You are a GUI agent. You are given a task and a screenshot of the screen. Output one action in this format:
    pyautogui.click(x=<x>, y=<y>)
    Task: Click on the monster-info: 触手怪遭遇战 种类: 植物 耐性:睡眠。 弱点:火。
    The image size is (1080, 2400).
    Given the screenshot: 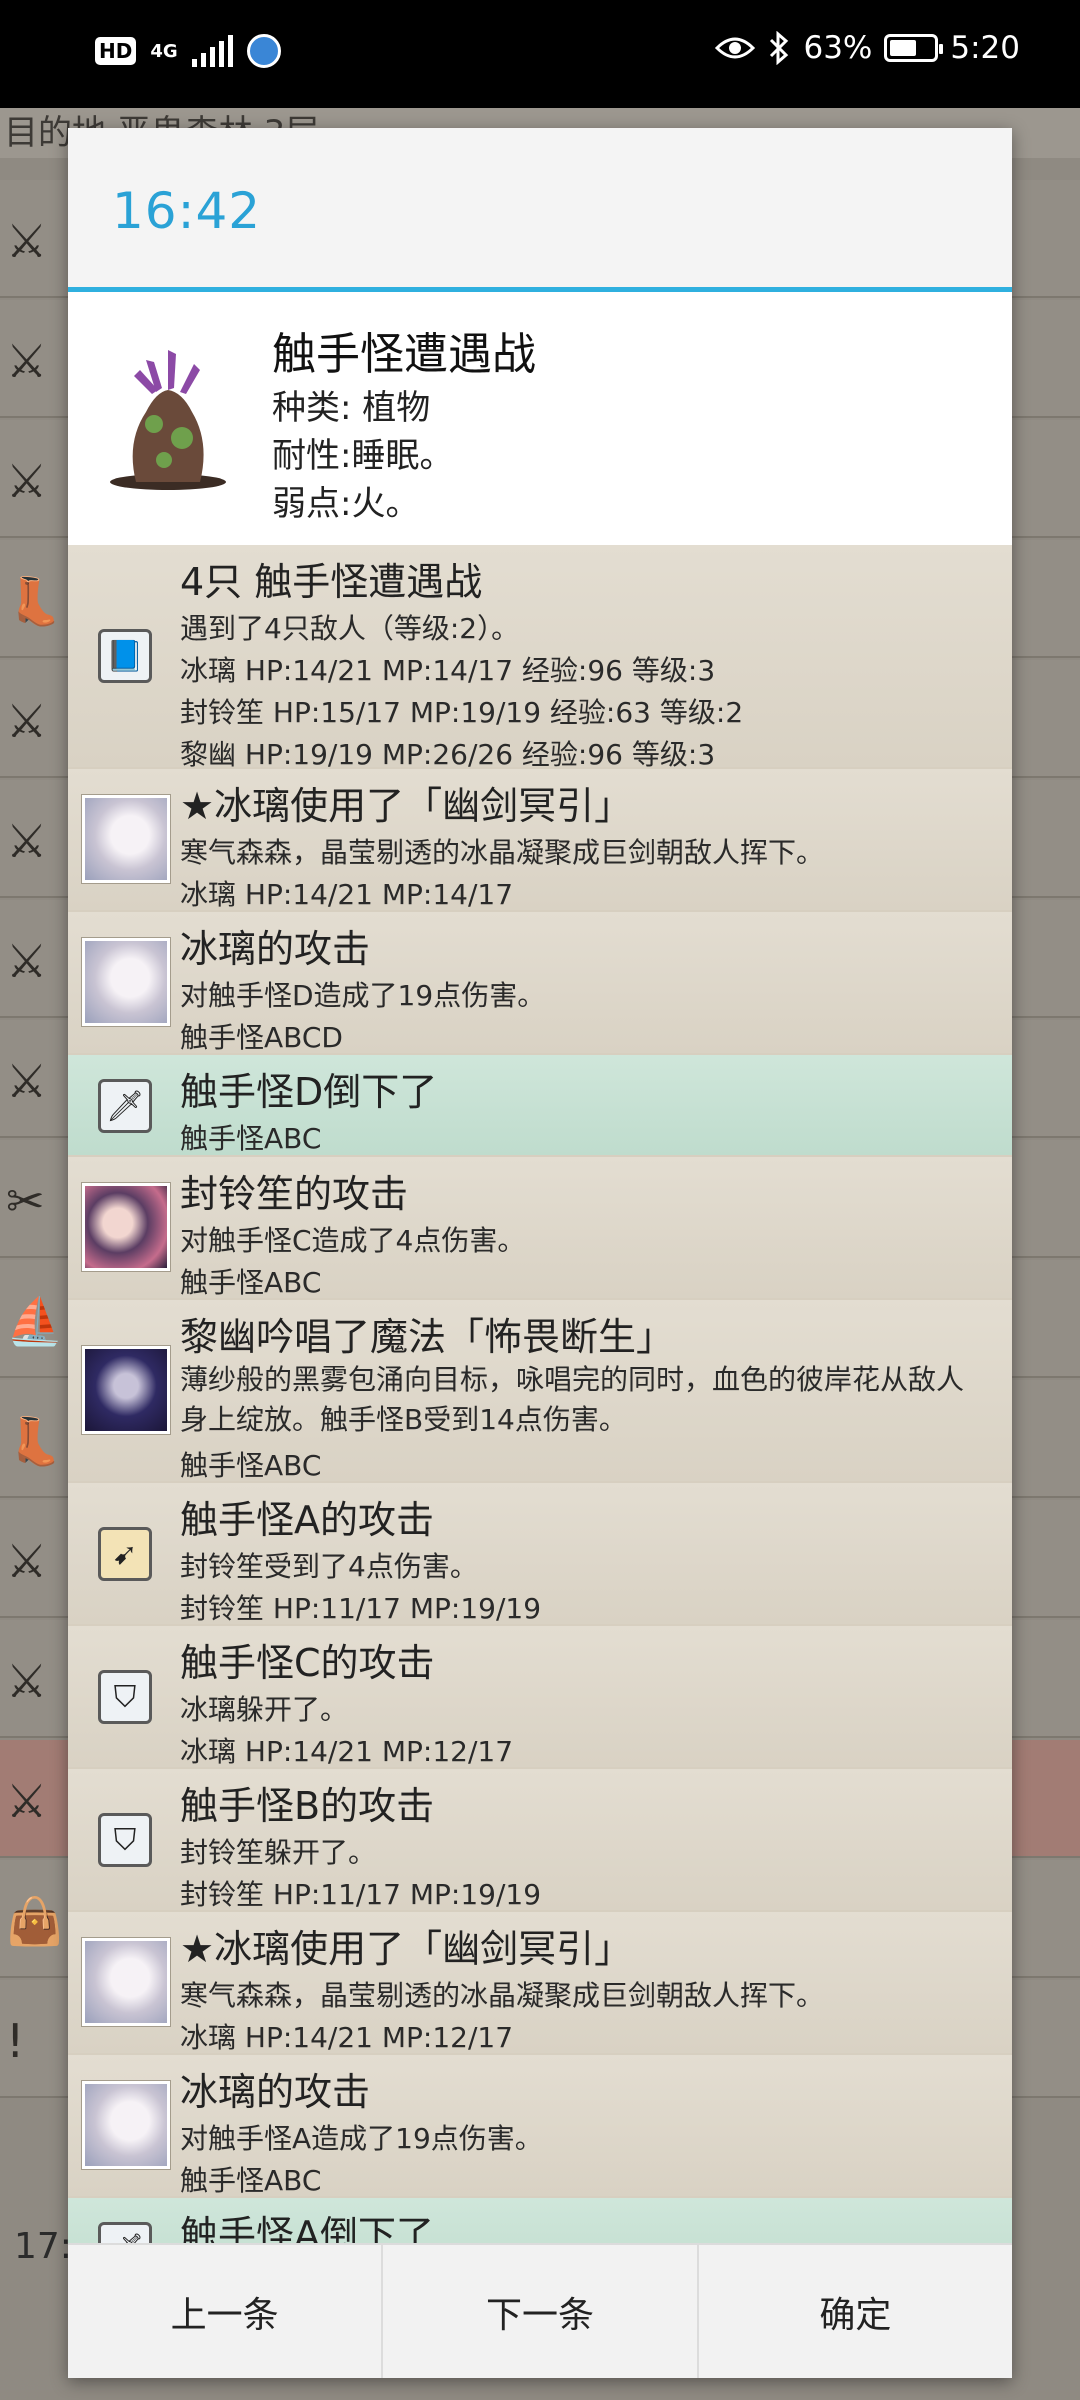 What is the action you would take?
    pyautogui.click(x=540, y=416)
    